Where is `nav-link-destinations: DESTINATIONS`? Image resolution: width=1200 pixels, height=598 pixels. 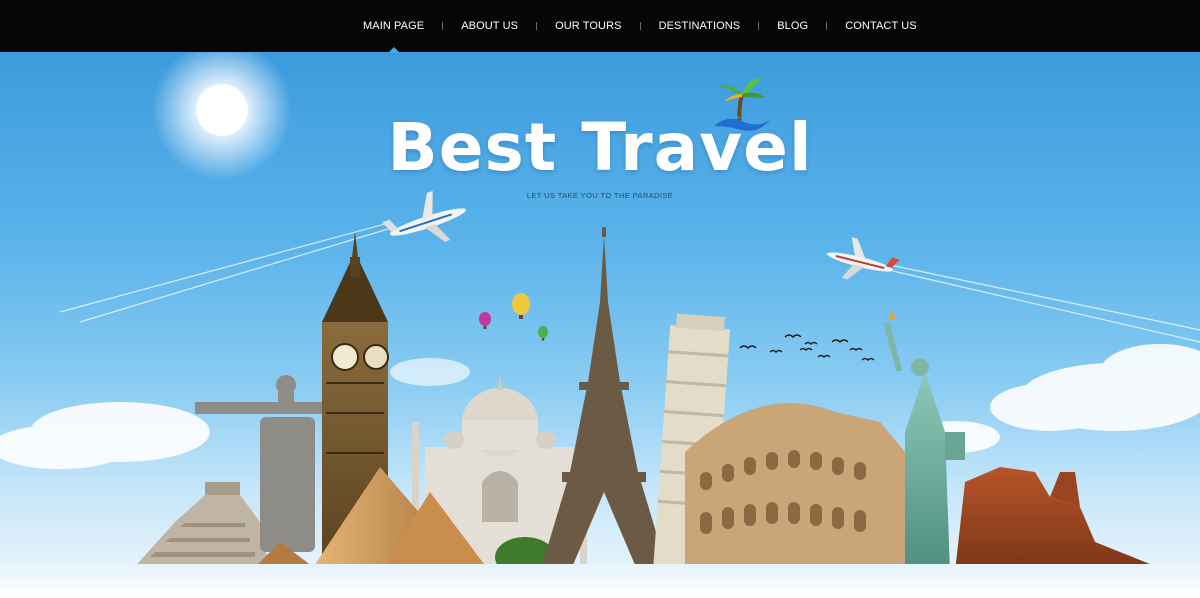
nav-link-destinations: DESTINATIONS is located at coordinates (700, 26).